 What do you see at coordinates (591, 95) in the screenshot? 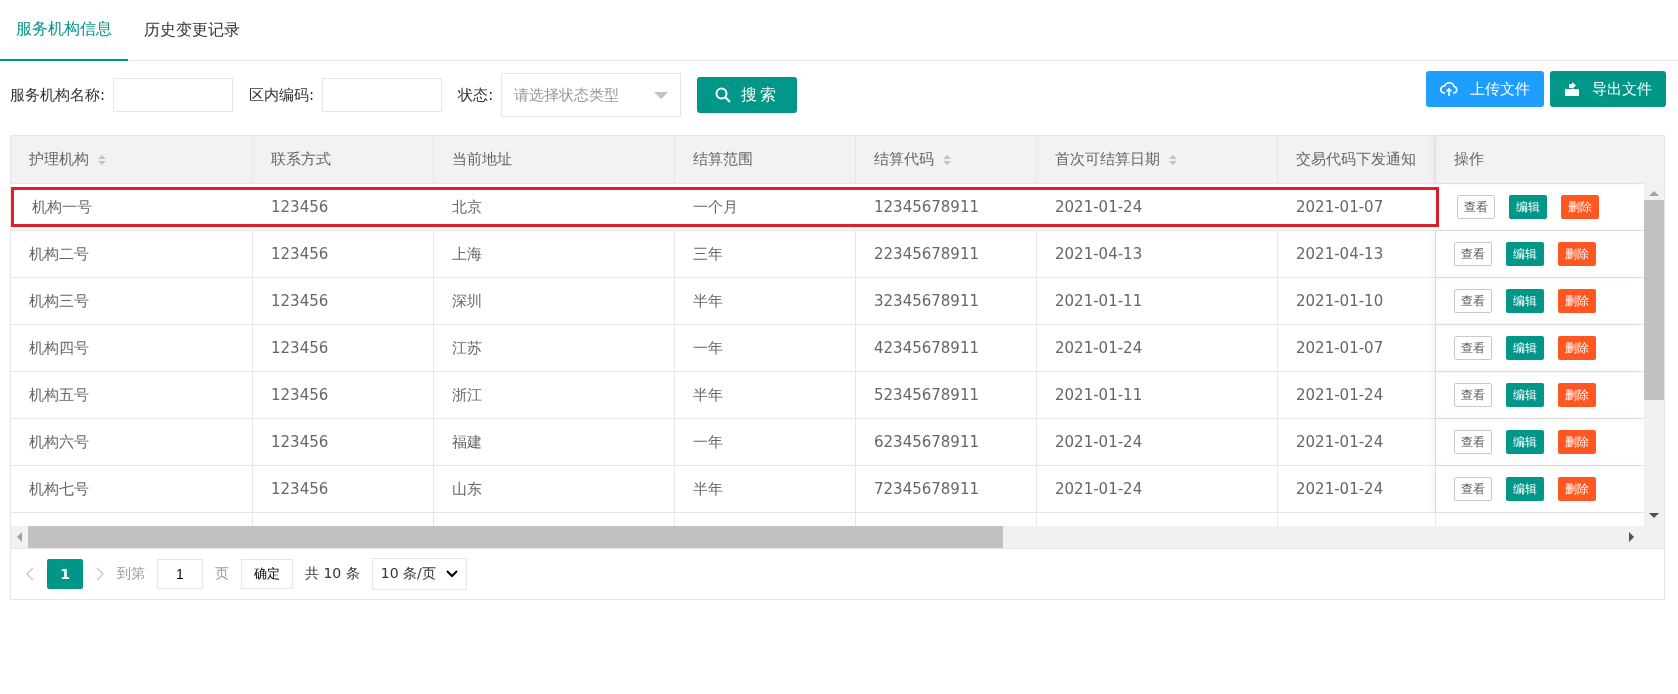
I see `status-select: 请选择状态类型` at bounding box center [591, 95].